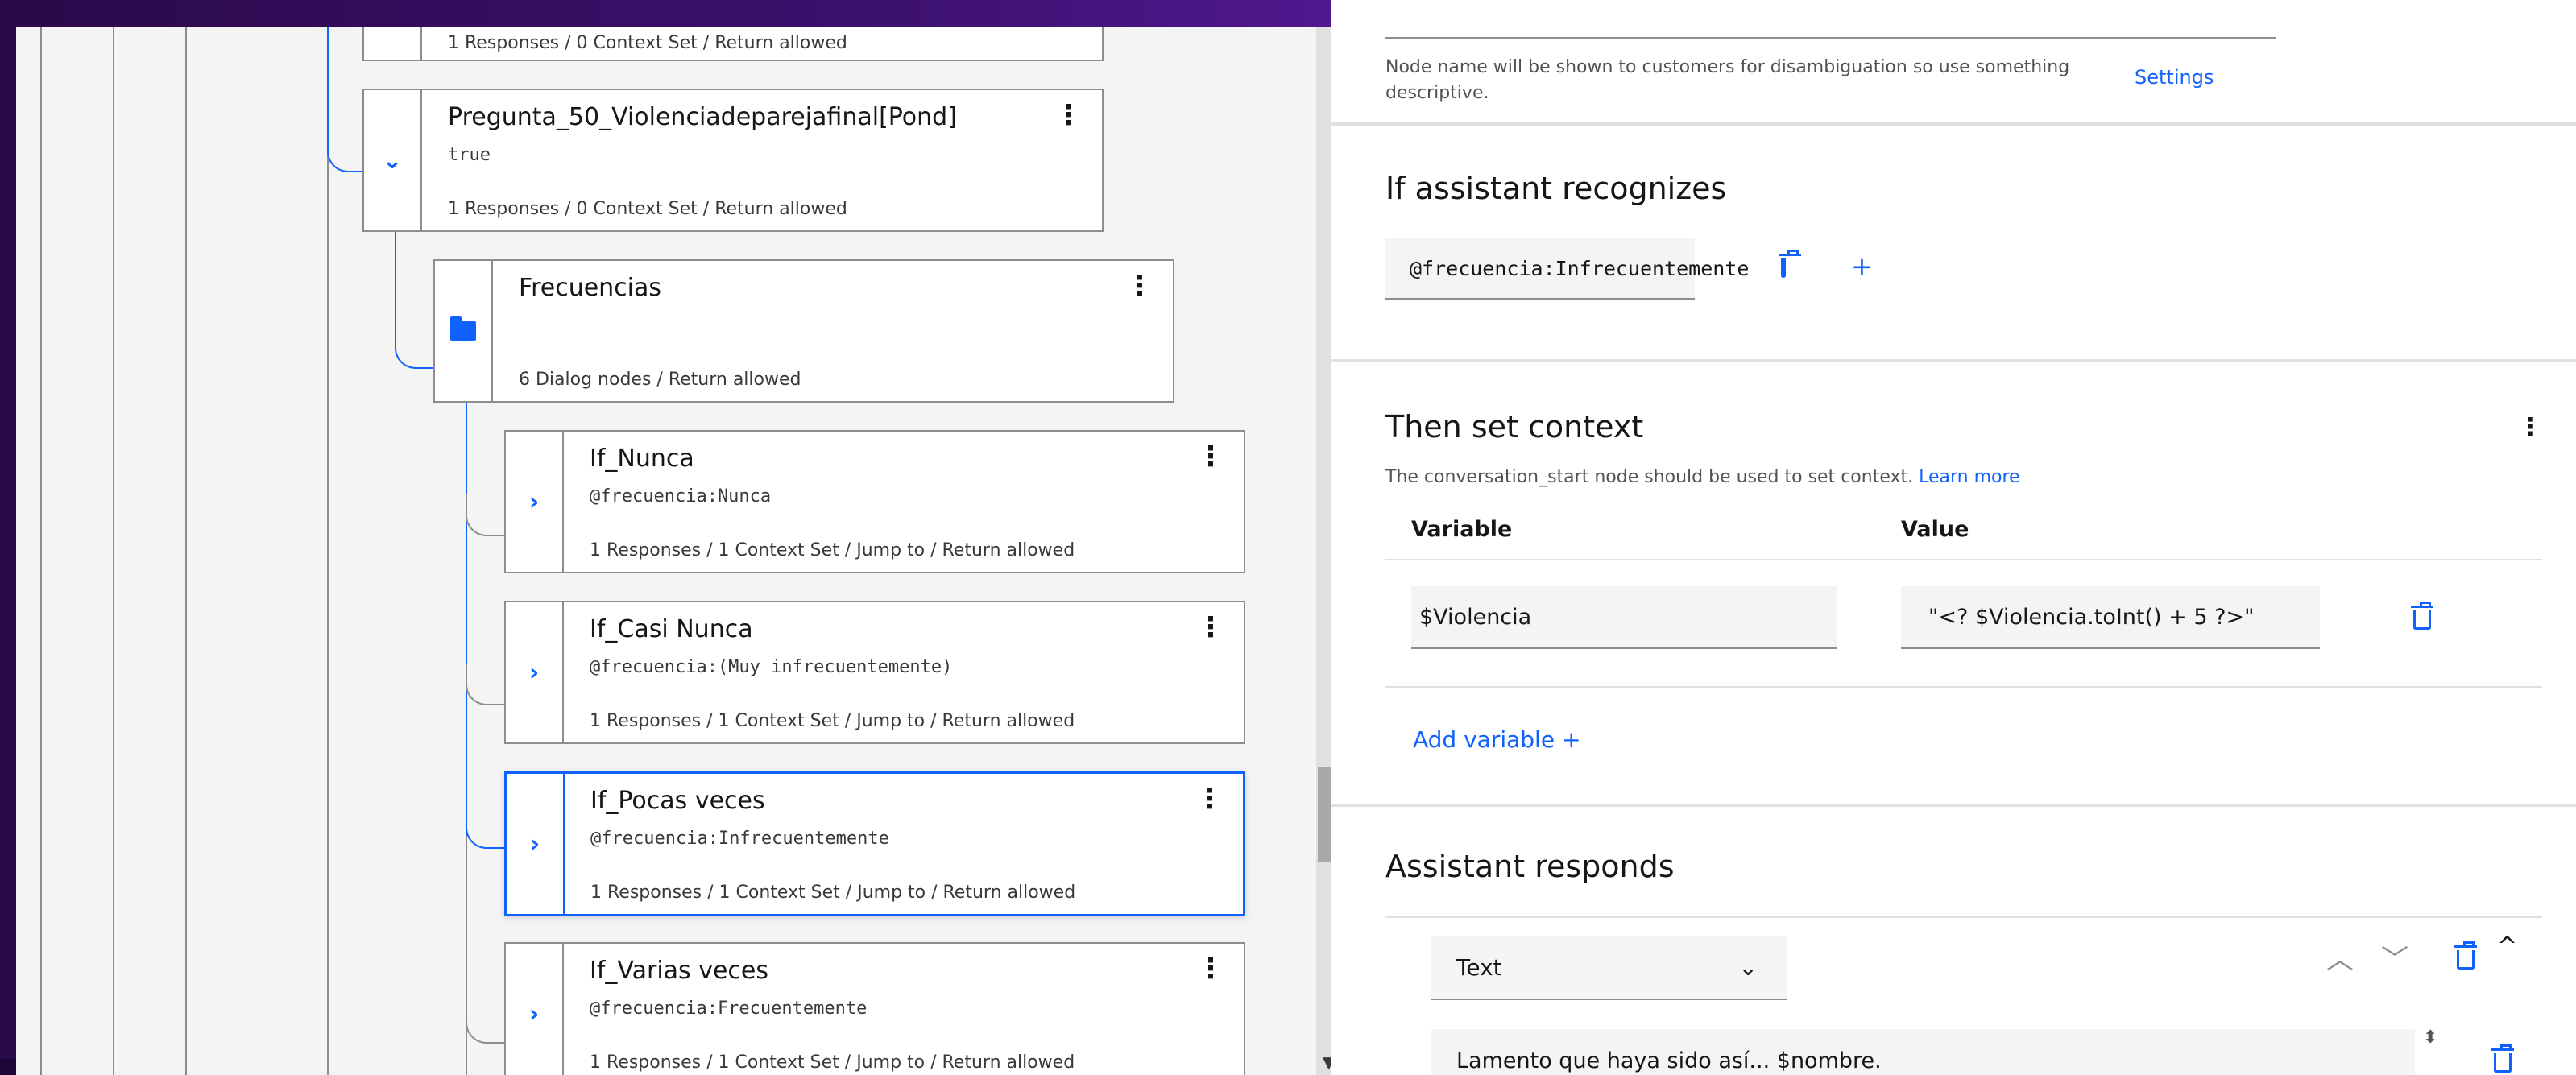 The image size is (2576, 1075). I want to click on responds-section-title: Assistant responds, so click(1530, 866).